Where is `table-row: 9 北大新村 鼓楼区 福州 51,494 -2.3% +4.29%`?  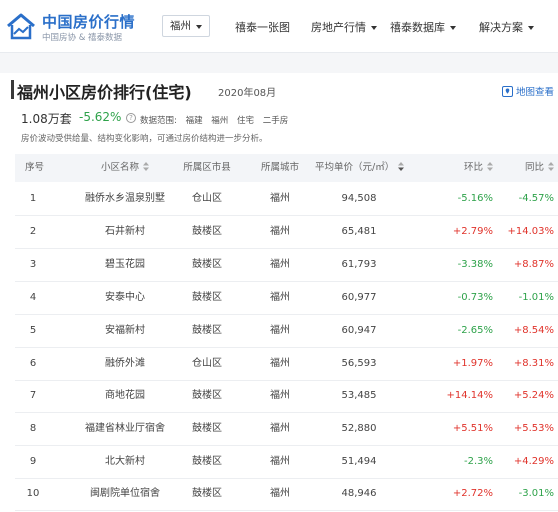 table-row: 9 北大新村 鼓楼区 福州 51,494 -2.3% +4.29% is located at coordinates (286, 462).